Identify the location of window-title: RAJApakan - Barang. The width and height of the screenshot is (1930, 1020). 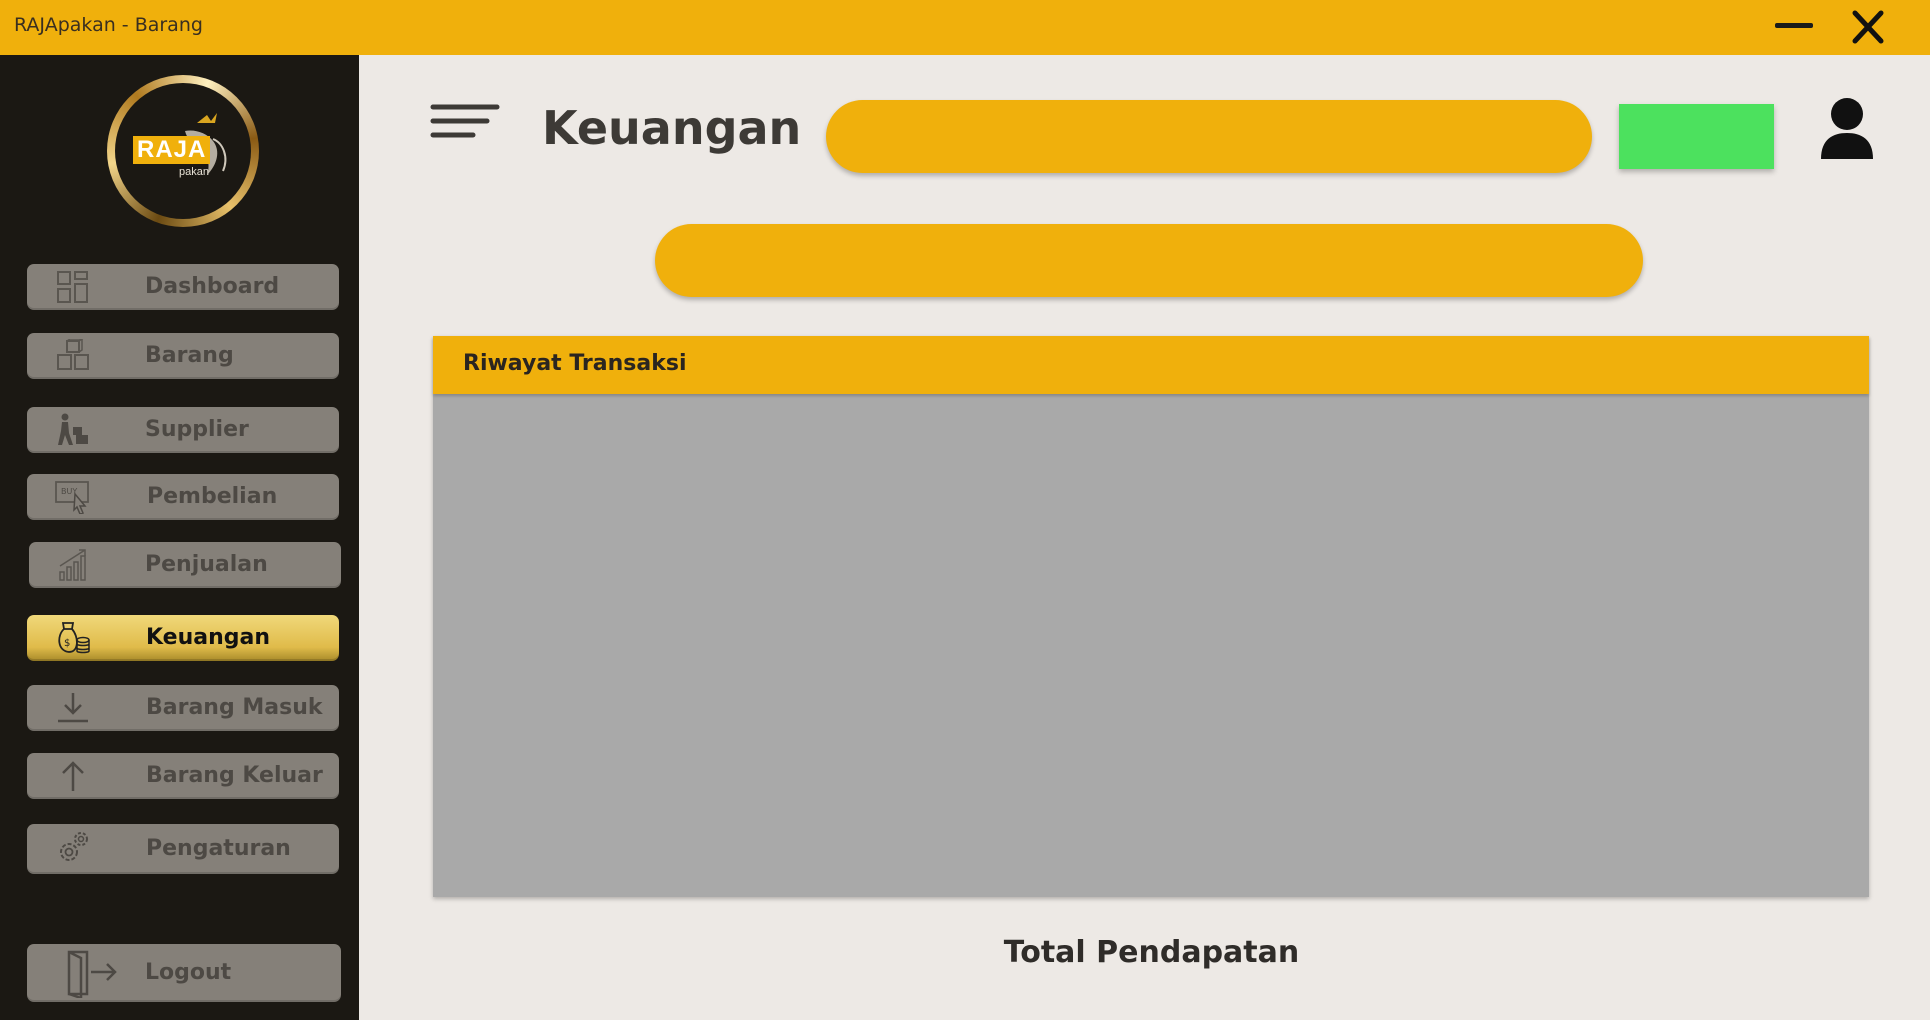
(108, 25).